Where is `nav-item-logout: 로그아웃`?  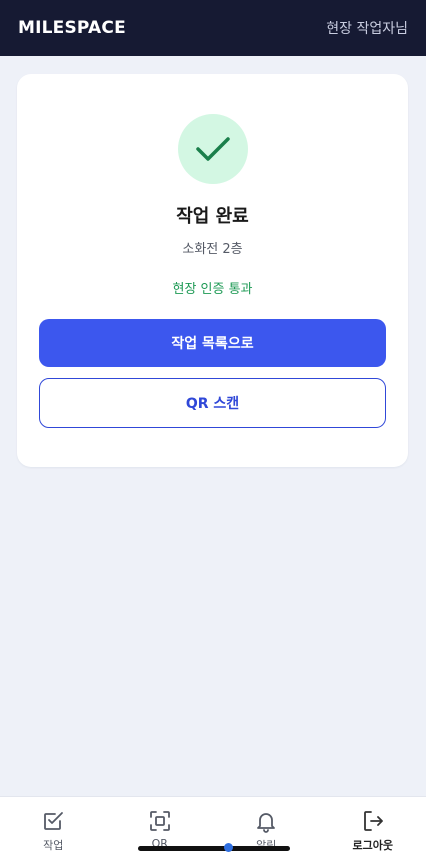 nav-item-logout: 로그아웃 is located at coordinates (373, 830).